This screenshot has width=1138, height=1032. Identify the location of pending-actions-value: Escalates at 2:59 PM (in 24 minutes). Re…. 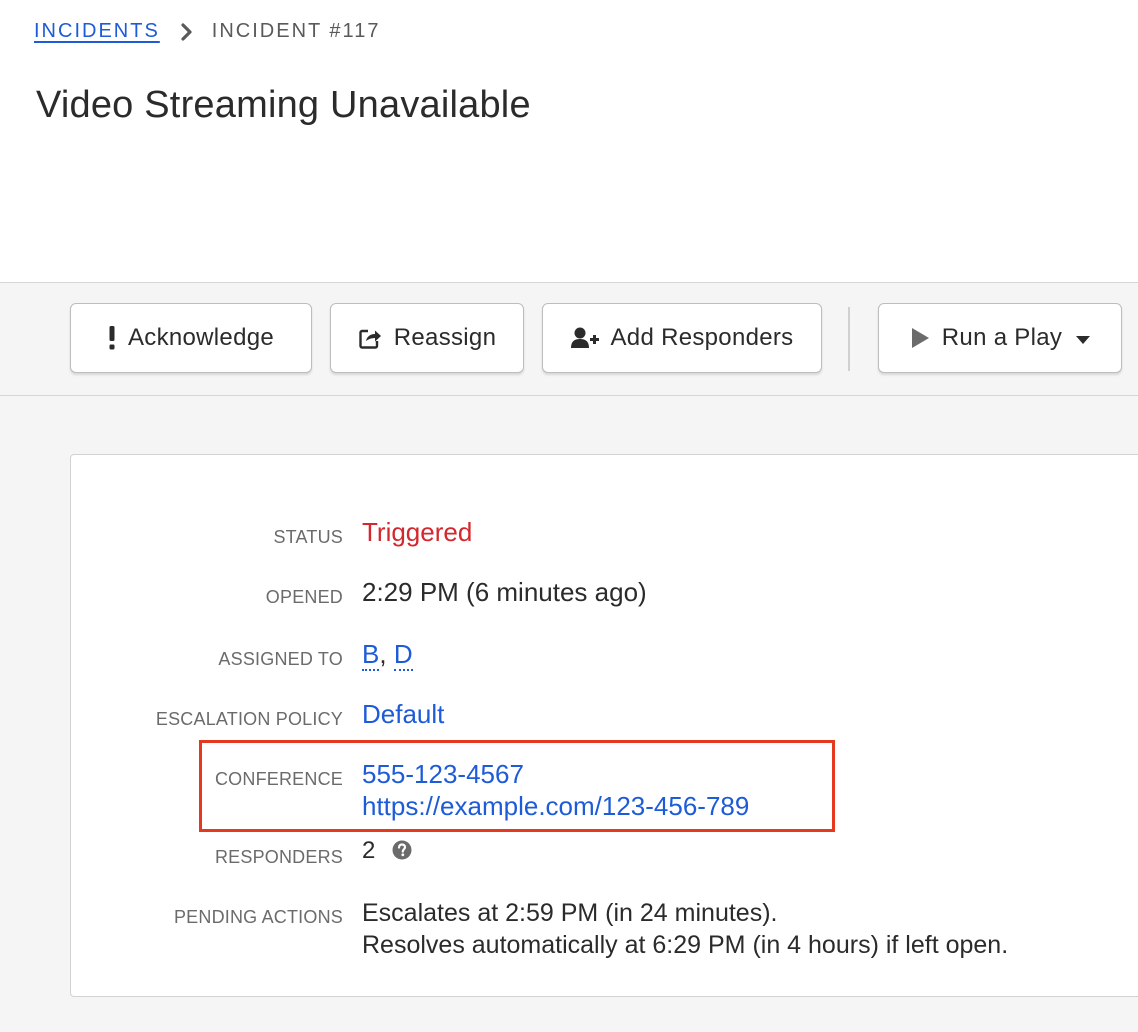
(685, 929).